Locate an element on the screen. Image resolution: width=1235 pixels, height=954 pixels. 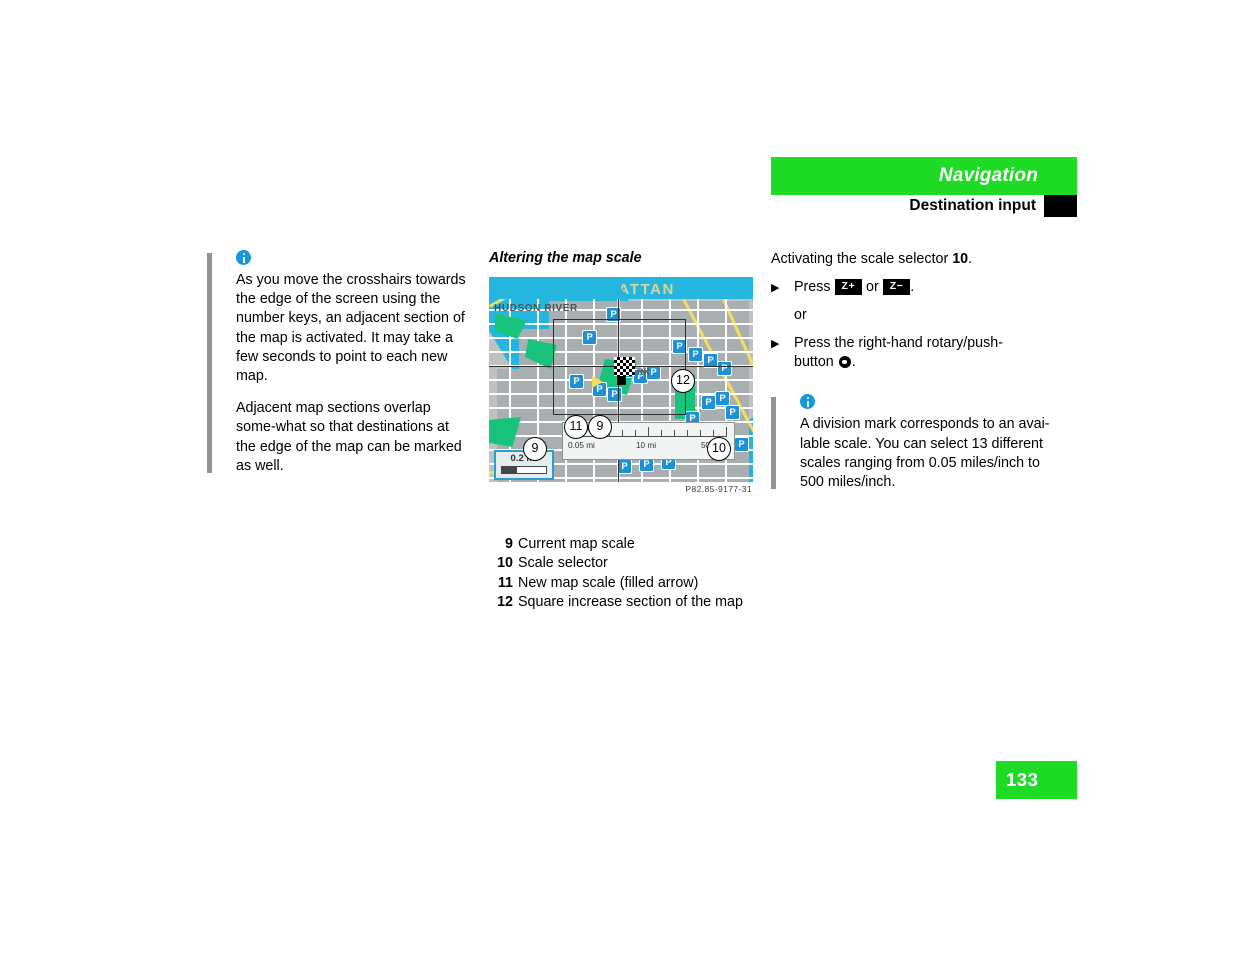
step1-suffix: . is located at coordinates (912, 287).